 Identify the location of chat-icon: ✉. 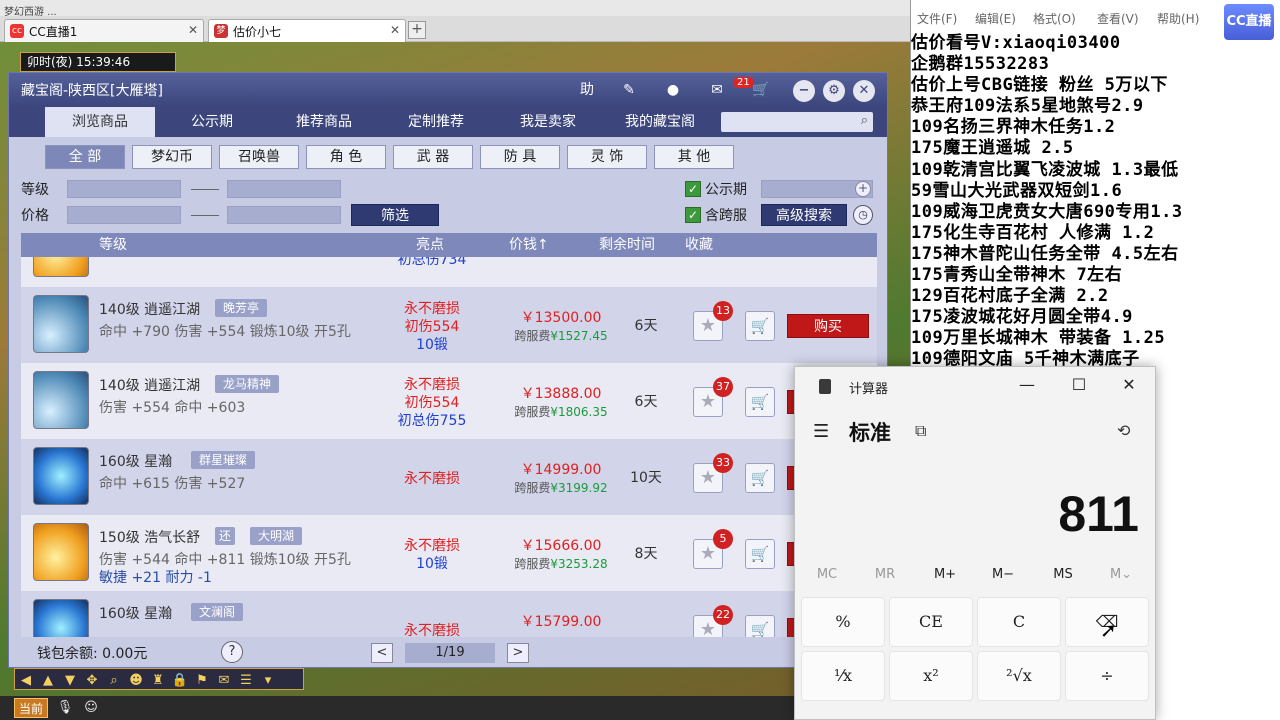
(224, 681).